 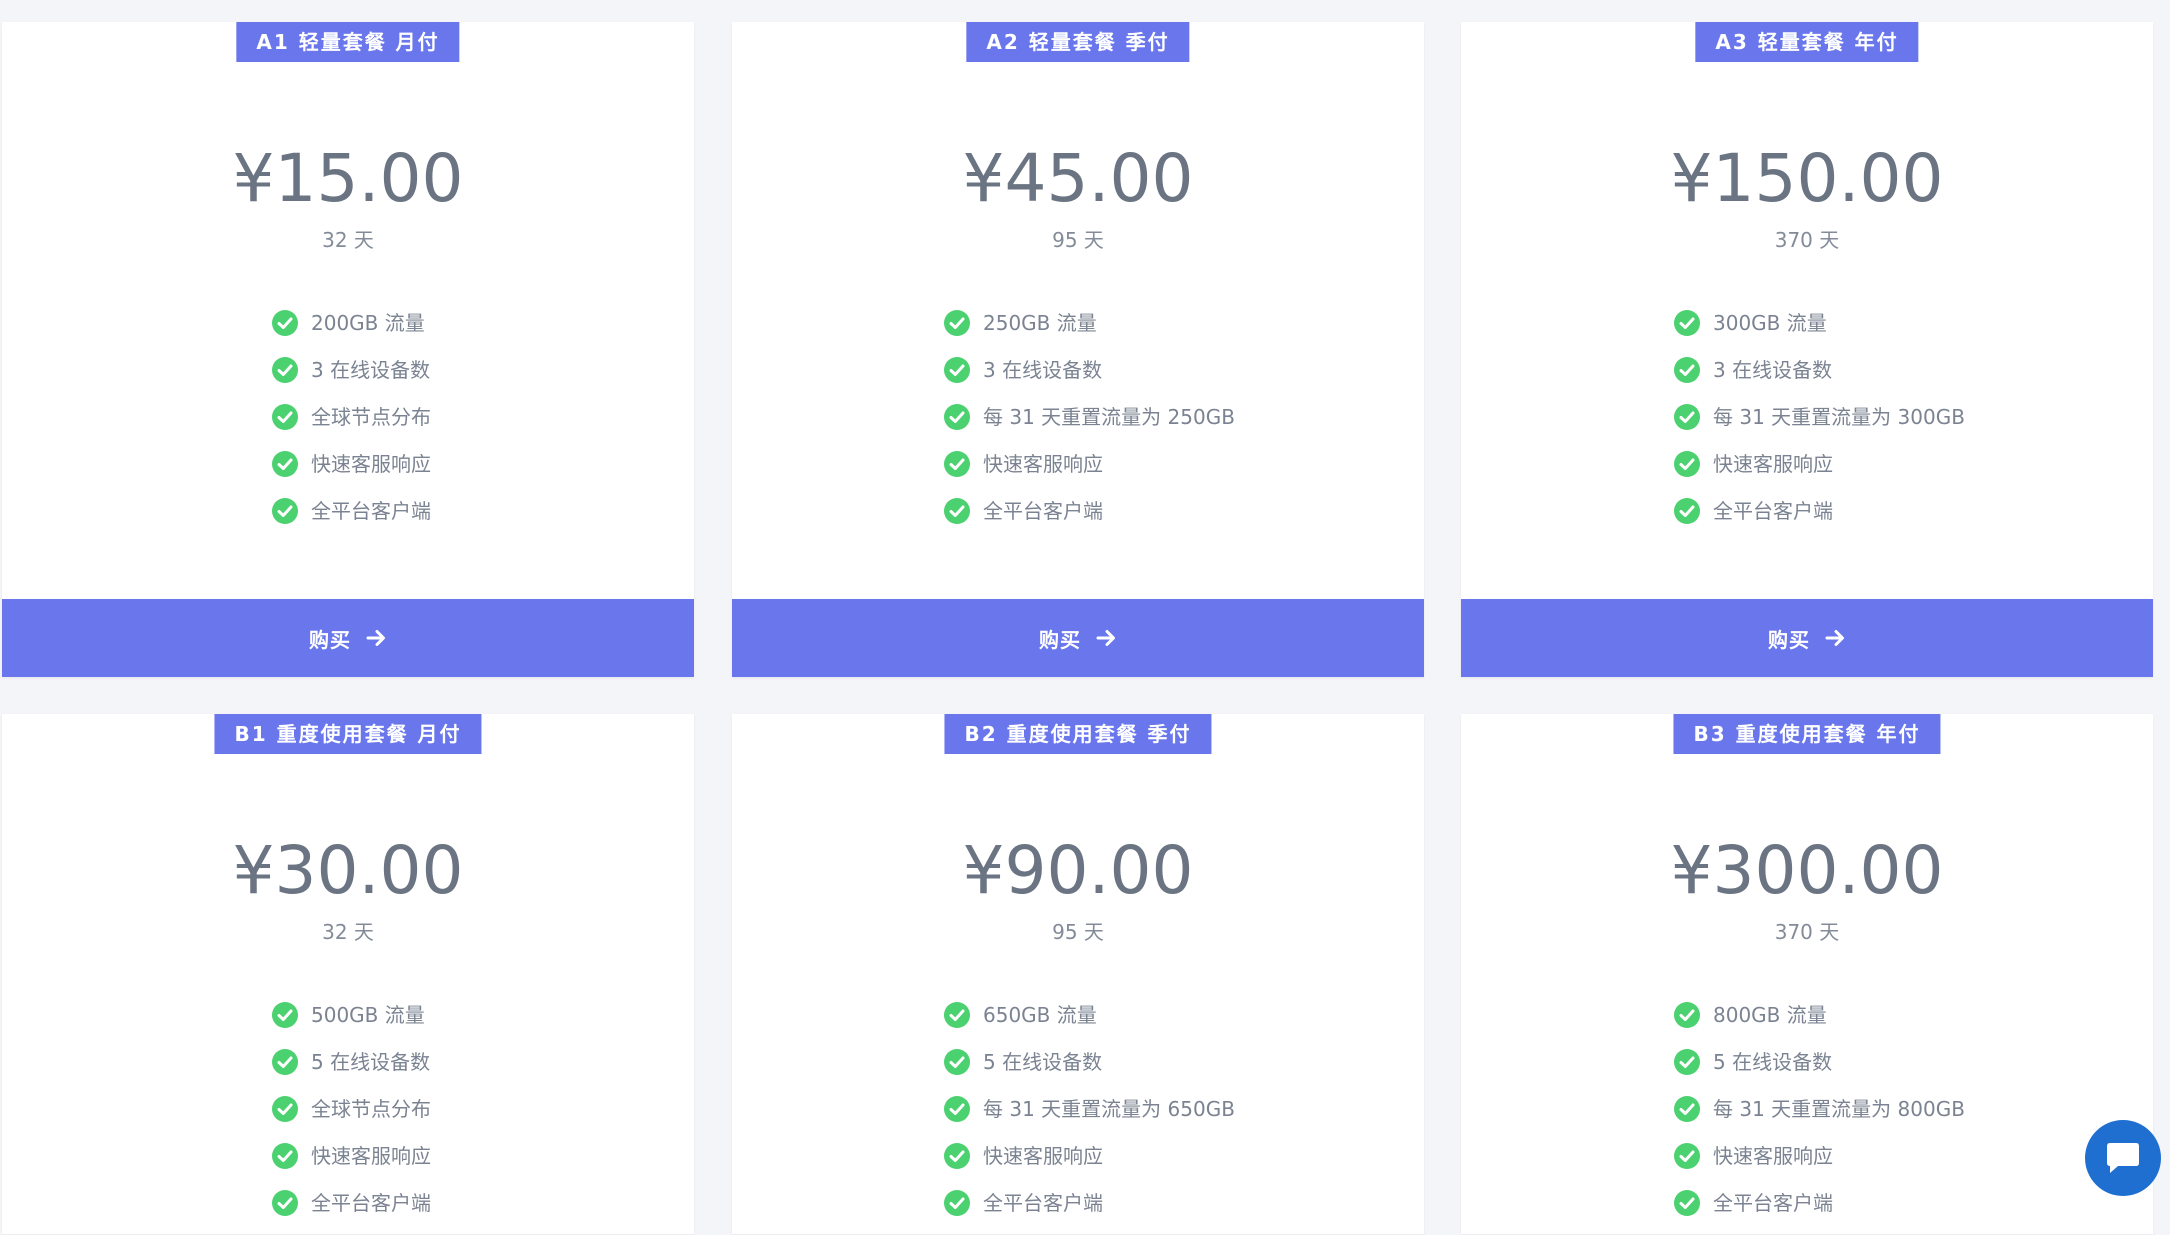 What do you see at coordinates (1770, 323) in the screenshot?
I see `feature-text: 300GB 流量` at bounding box center [1770, 323].